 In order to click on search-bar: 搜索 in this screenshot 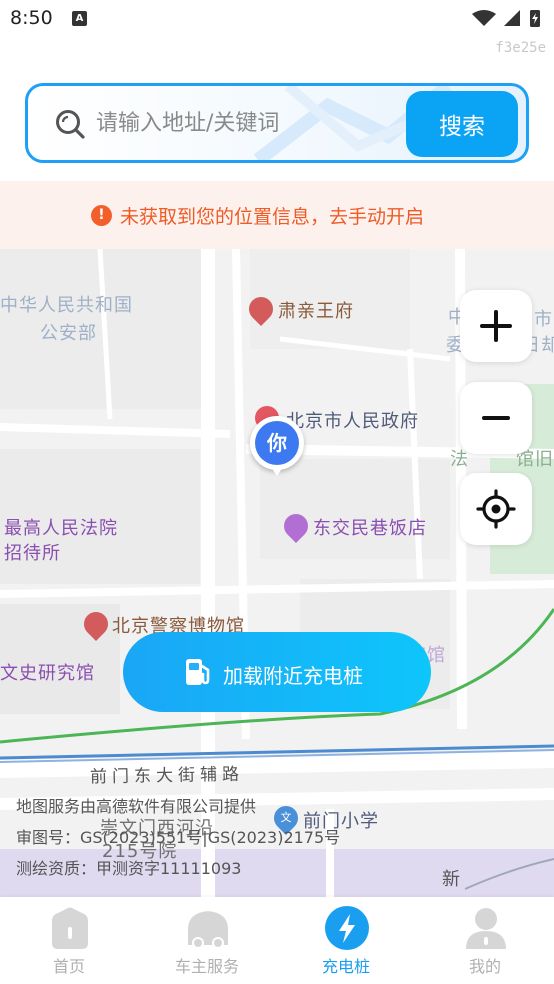, I will do `click(277, 123)`.